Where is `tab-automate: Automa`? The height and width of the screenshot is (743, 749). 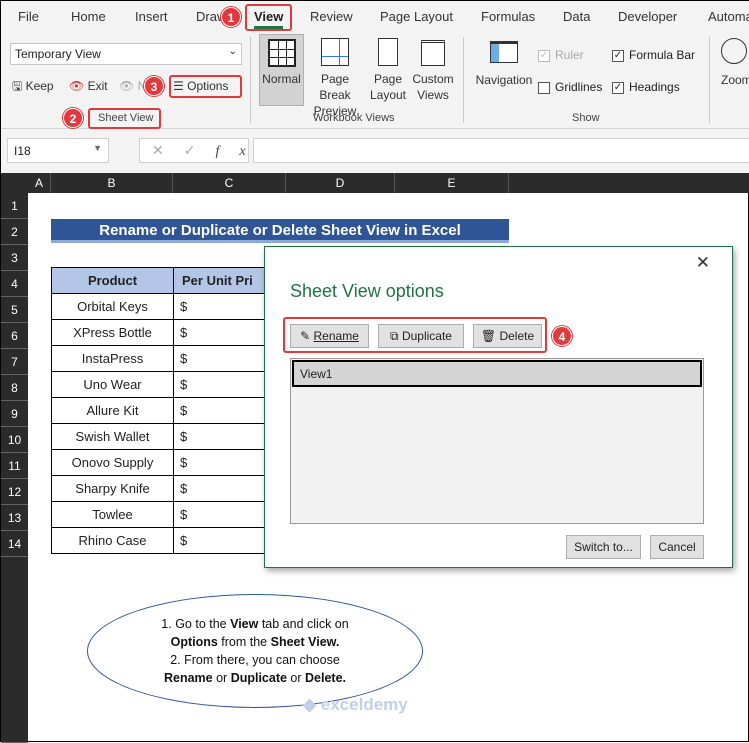
tab-automate: Automa is located at coordinates (728, 16).